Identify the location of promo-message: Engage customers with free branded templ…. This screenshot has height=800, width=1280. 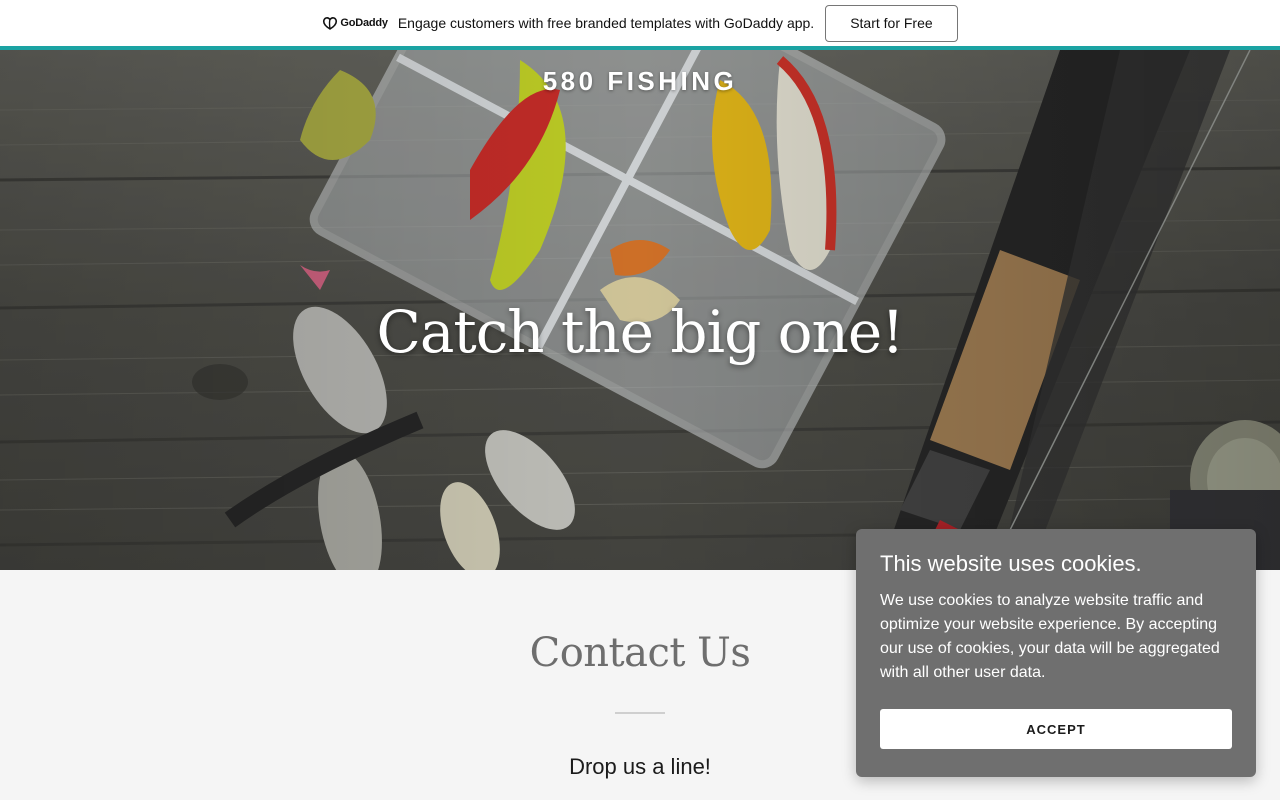
(606, 23).